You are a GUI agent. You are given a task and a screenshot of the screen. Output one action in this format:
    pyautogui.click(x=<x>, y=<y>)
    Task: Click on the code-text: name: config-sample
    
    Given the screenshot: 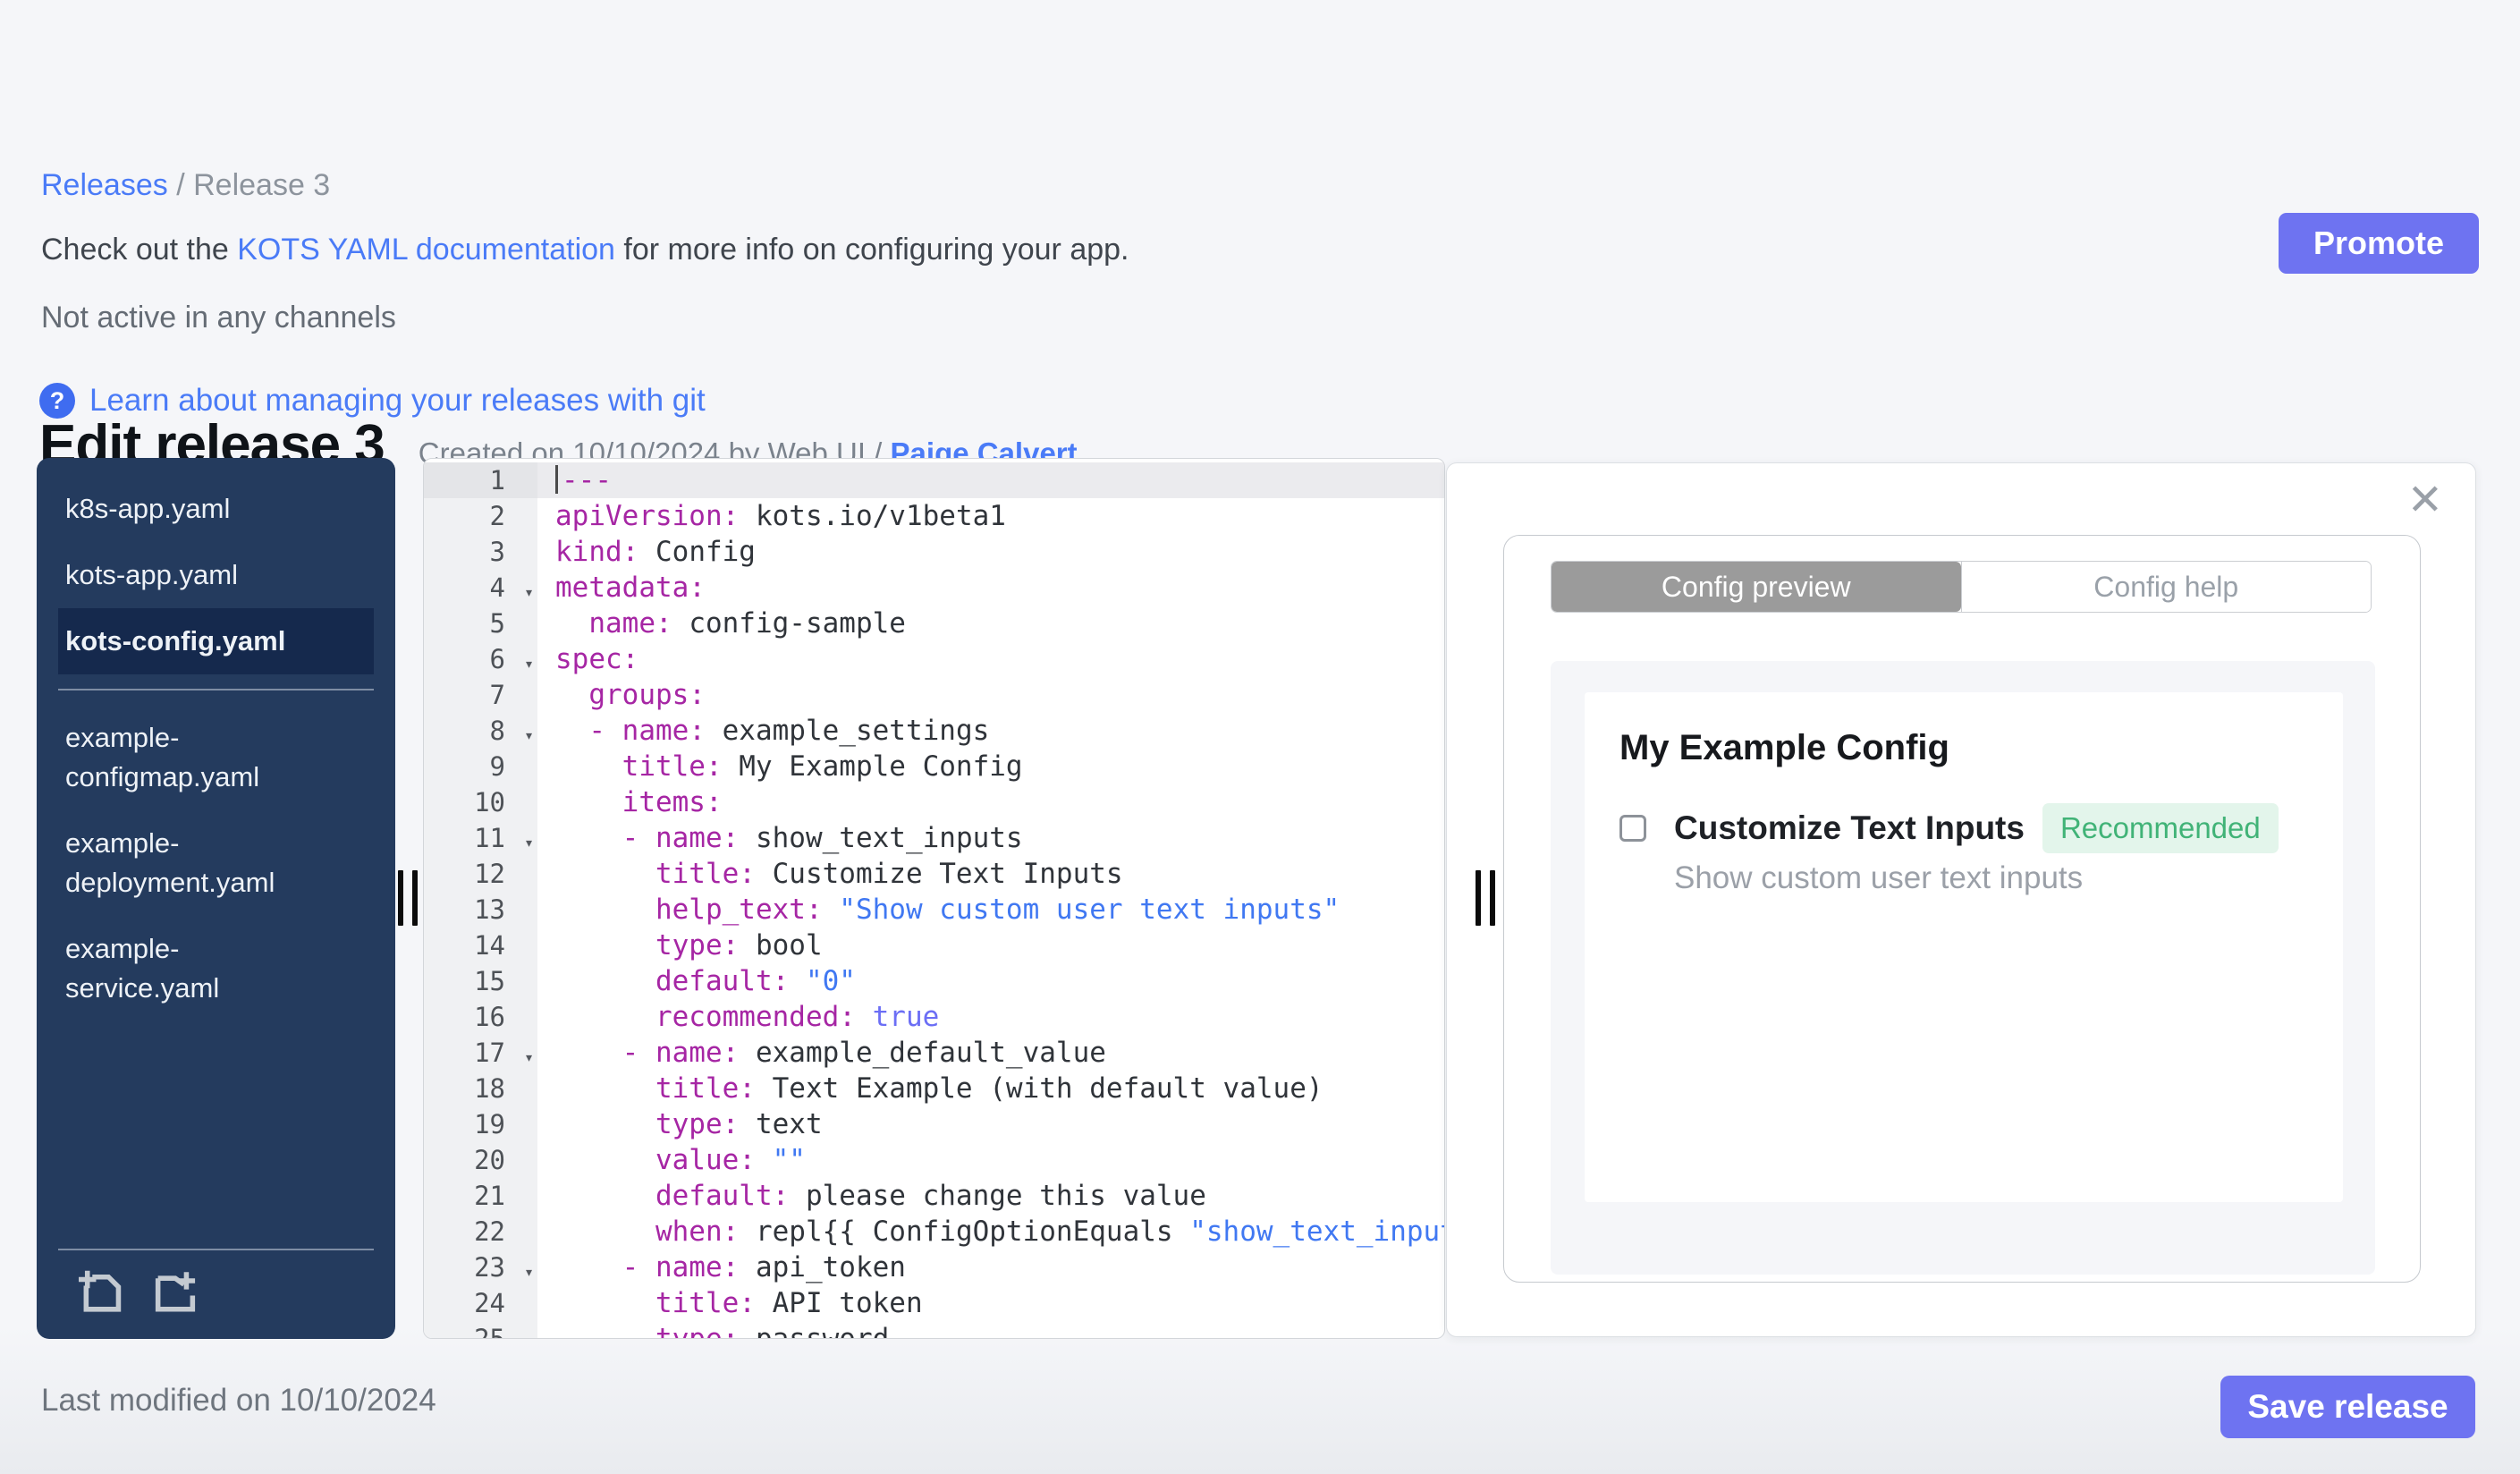 What is the action you would take?
    pyautogui.click(x=990, y=623)
    